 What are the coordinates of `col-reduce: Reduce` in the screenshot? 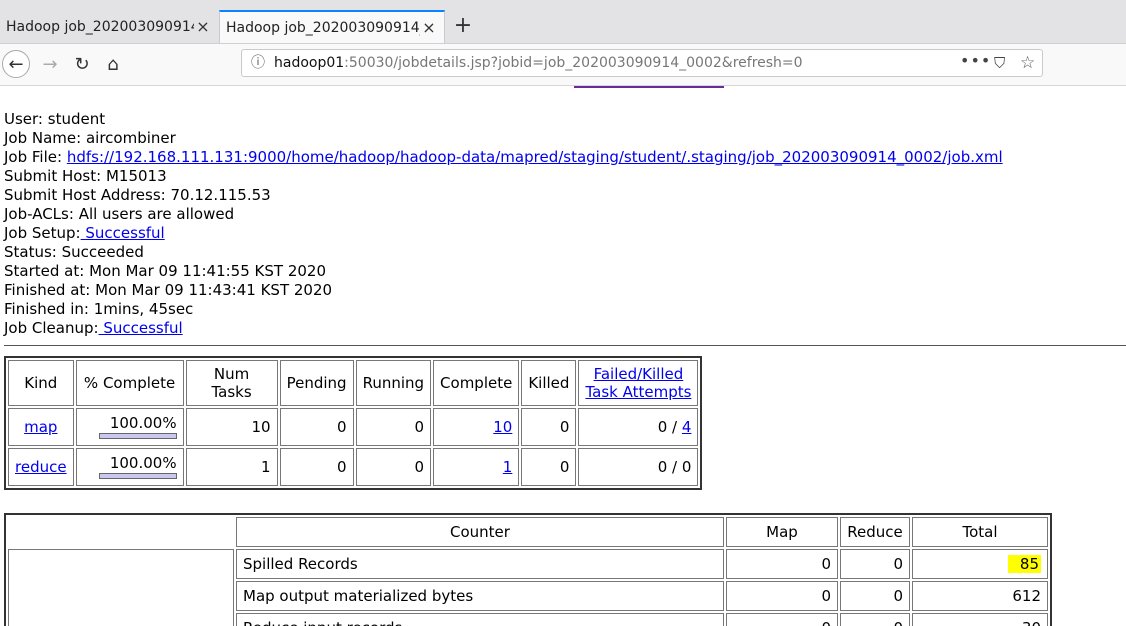 It's located at (875, 532).